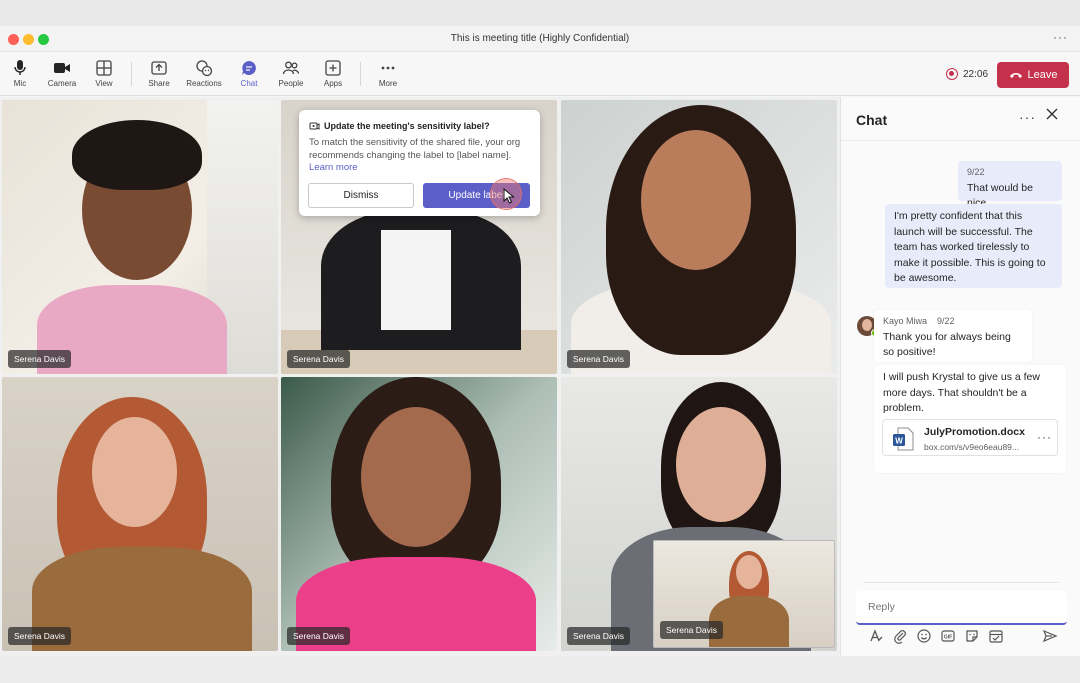 The height and width of the screenshot is (683, 1080). What do you see at coordinates (1052, 114) in the screenshot?
I see `close-icon` at bounding box center [1052, 114].